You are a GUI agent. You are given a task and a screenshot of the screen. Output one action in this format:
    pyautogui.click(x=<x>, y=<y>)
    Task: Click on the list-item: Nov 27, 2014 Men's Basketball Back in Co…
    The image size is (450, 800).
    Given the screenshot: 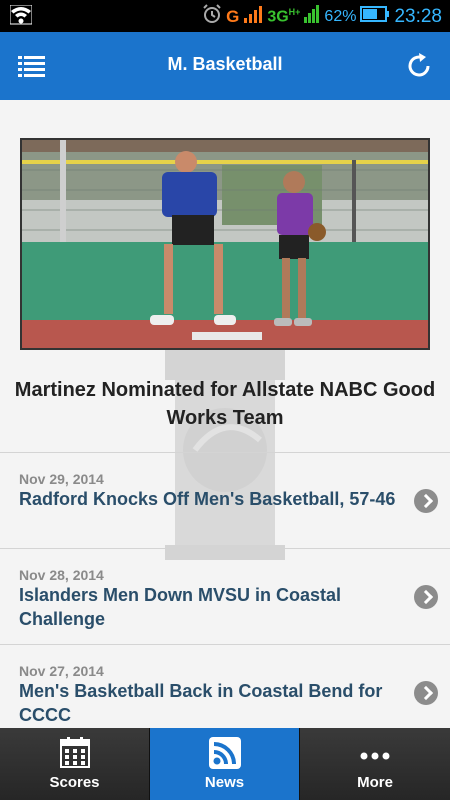 What is the action you would take?
    pyautogui.click(x=225, y=686)
    